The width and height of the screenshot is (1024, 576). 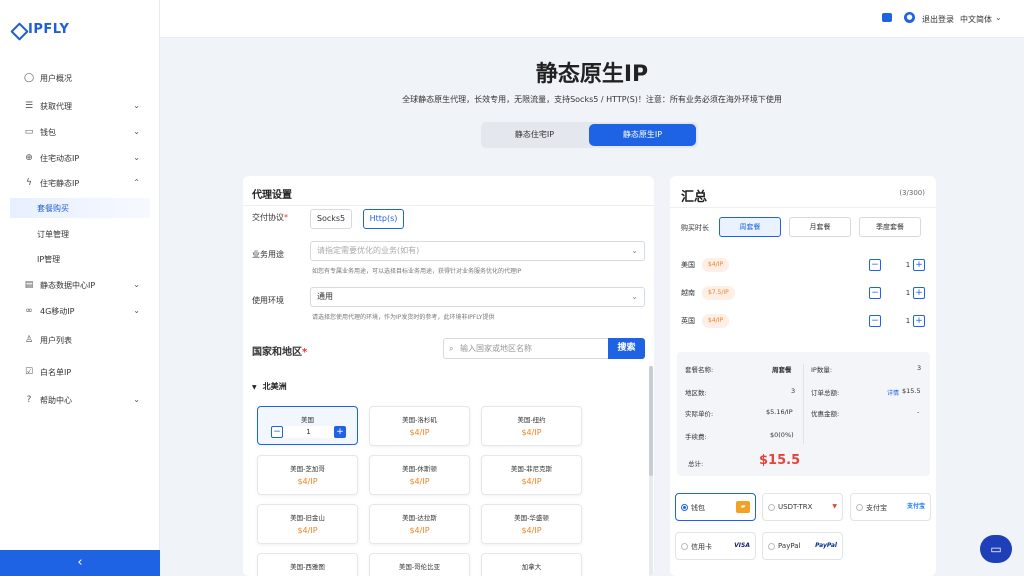 What do you see at coordinates (688, 265) in the screenshot?
I see `item-country: 美国` at bounding box center [688, 265].